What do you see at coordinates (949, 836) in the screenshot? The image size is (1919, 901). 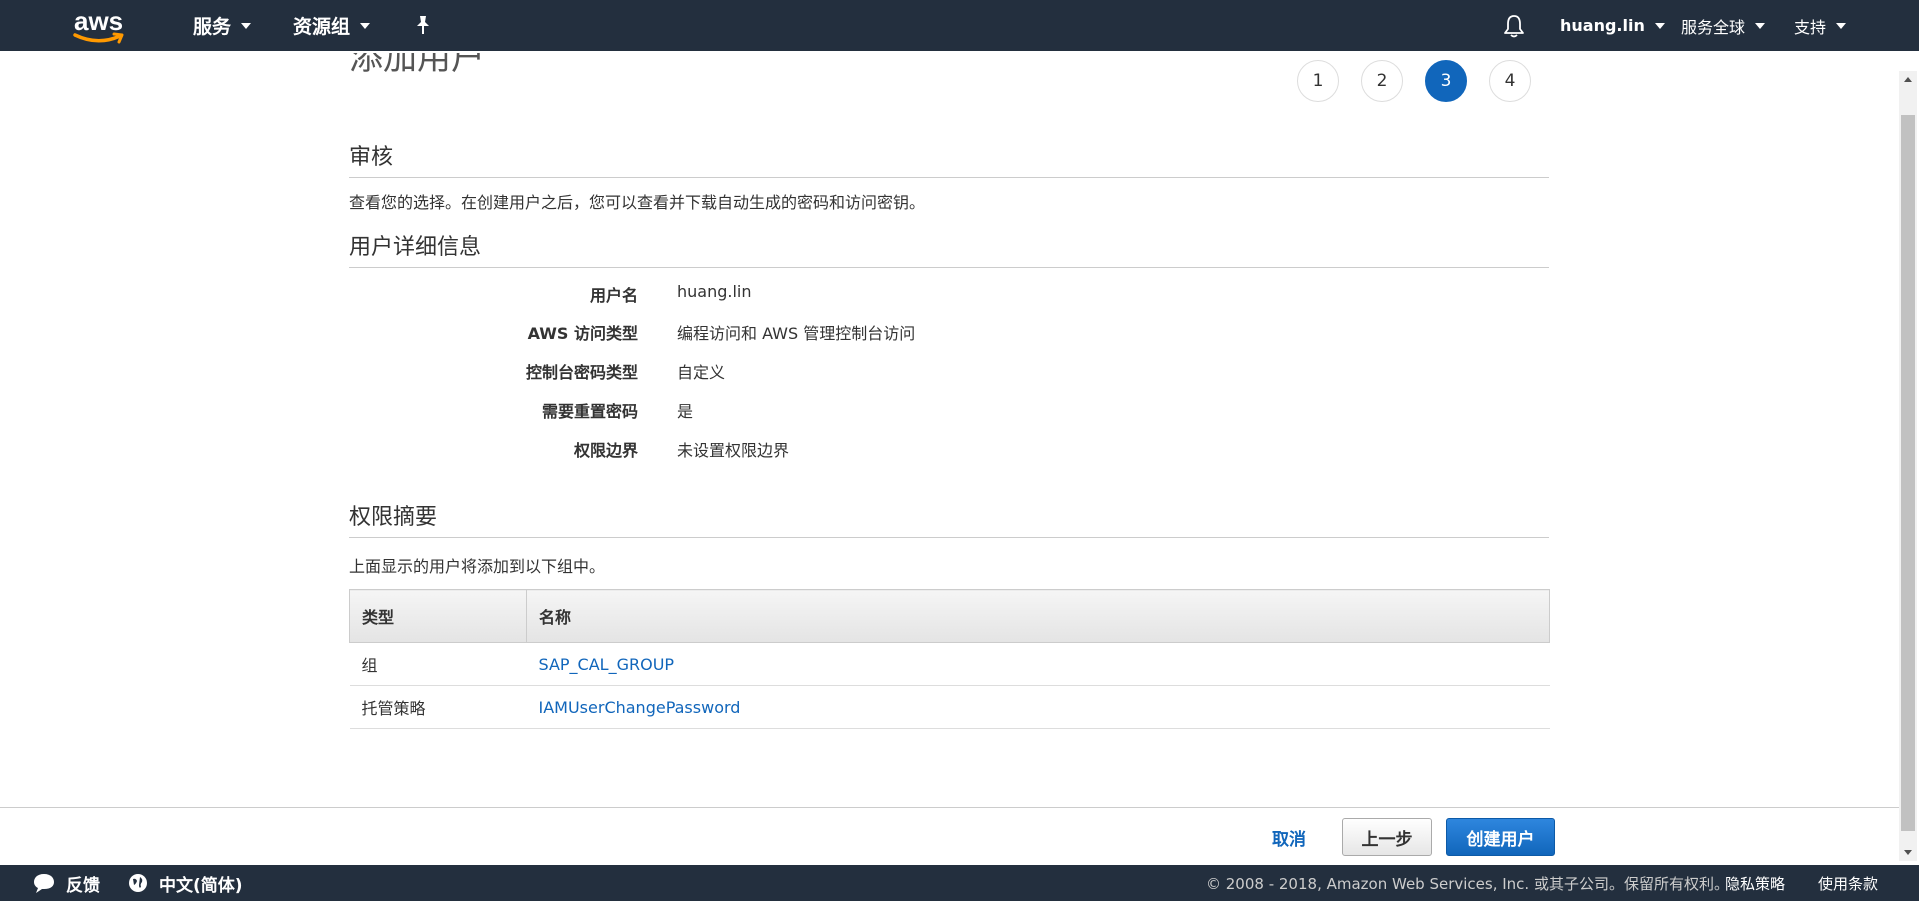 I see `wizard-action-bar: 取消 上一步 创建用户` at bounding box center [949, 836].